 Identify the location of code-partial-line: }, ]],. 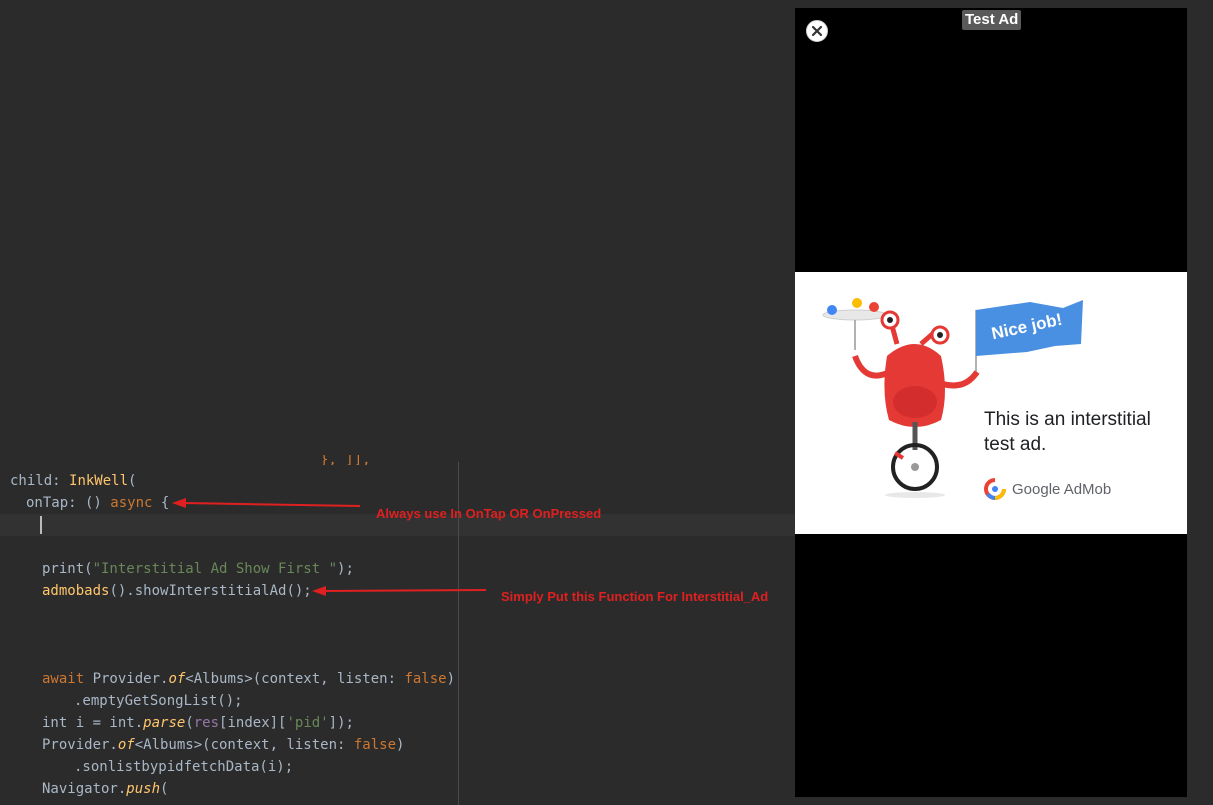
(345, 460).